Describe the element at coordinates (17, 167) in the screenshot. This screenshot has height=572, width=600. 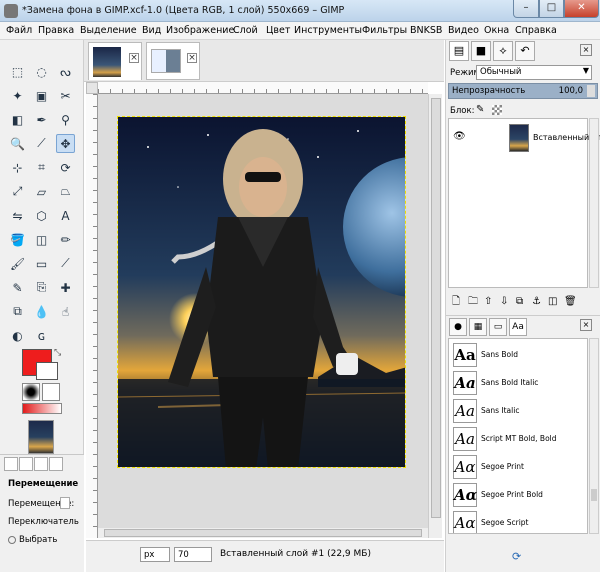
I see `align-icon: ⊹` at that location.